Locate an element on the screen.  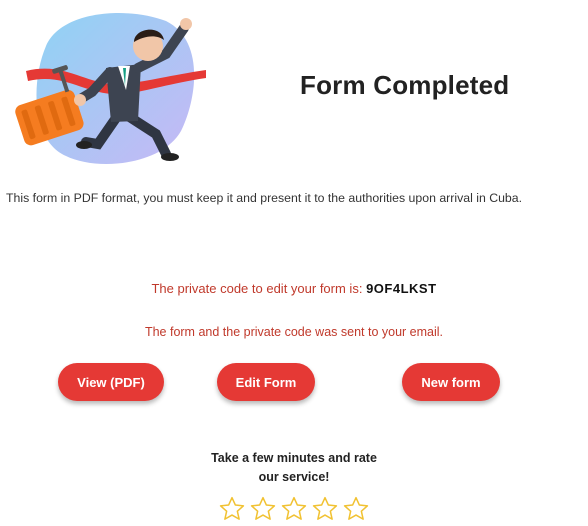
edit-form-button: Edit Form is located at coordinates (266, 382).